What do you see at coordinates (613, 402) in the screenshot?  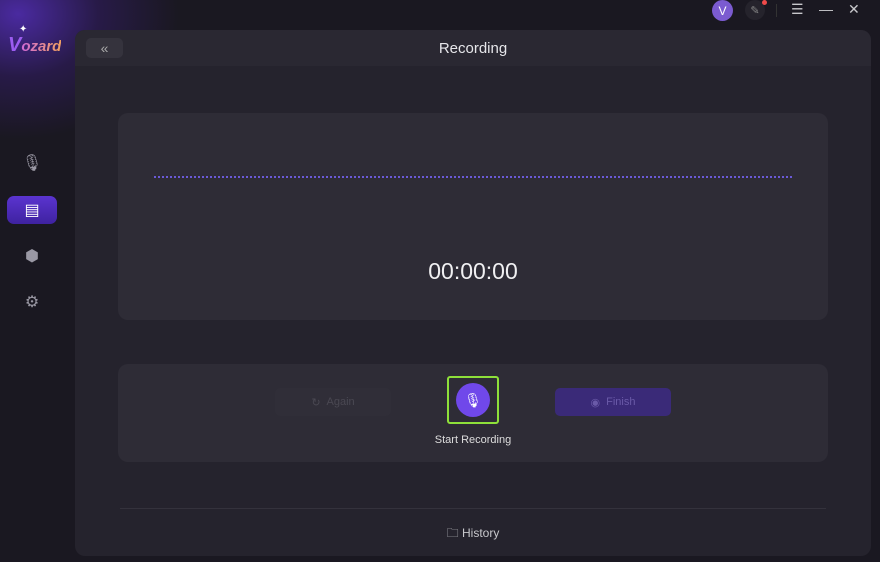 I see `finish-button: ◉ Finish` at bounding box center [613, 402].